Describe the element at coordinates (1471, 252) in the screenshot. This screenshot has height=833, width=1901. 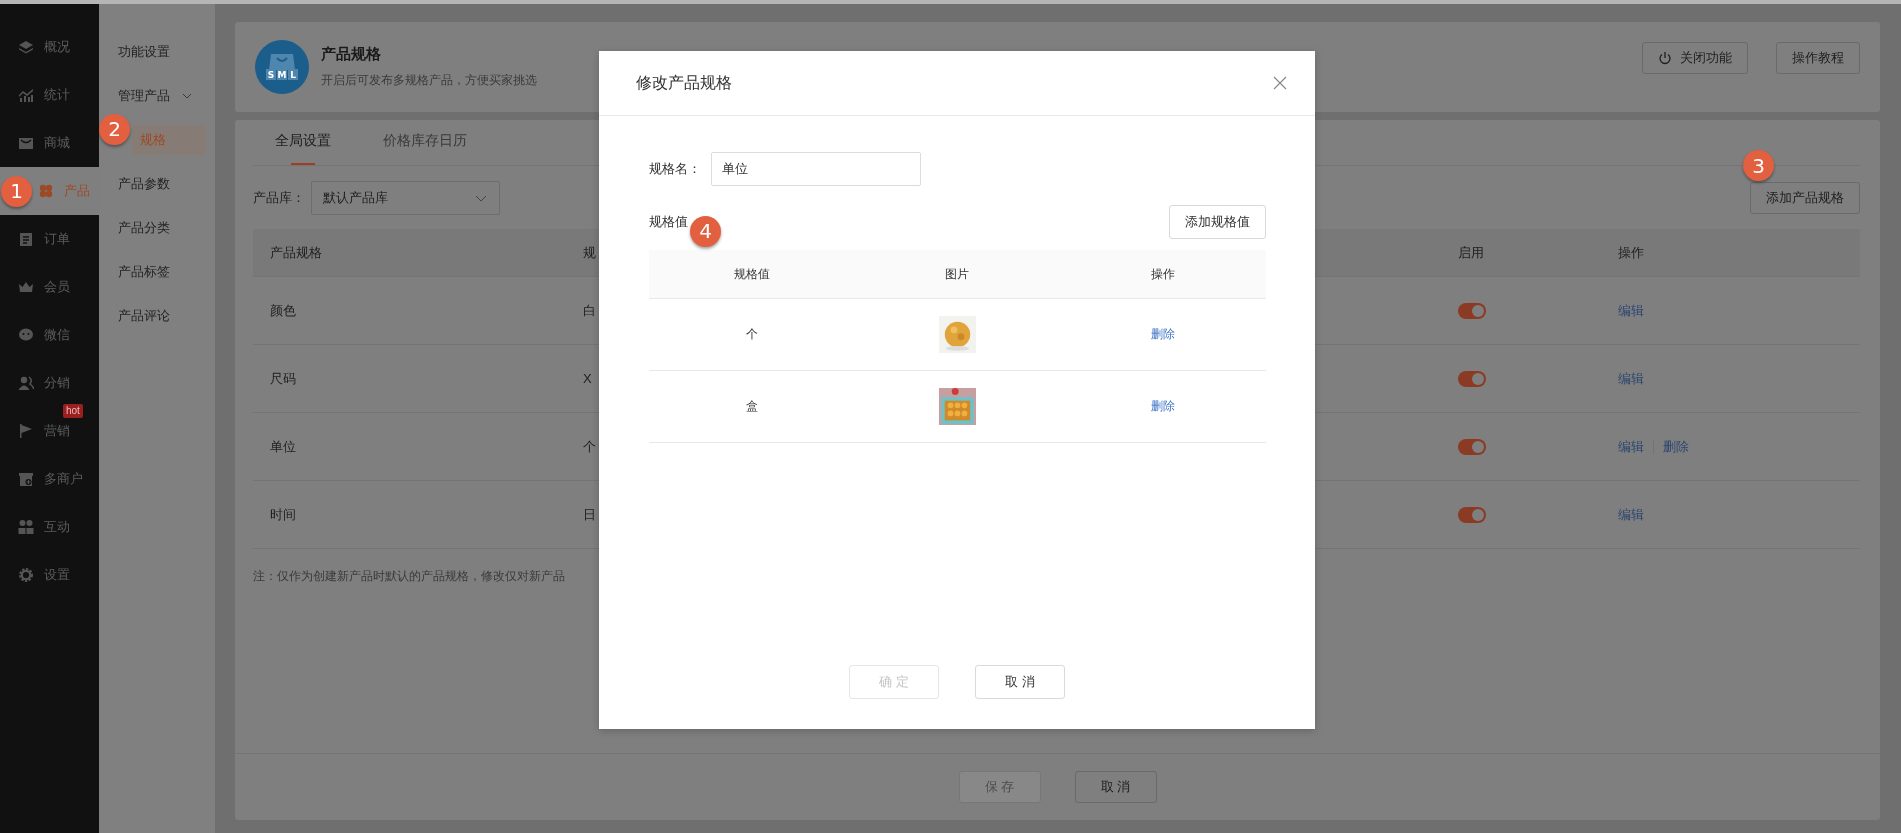
I see `column-header: 启用` at that location.